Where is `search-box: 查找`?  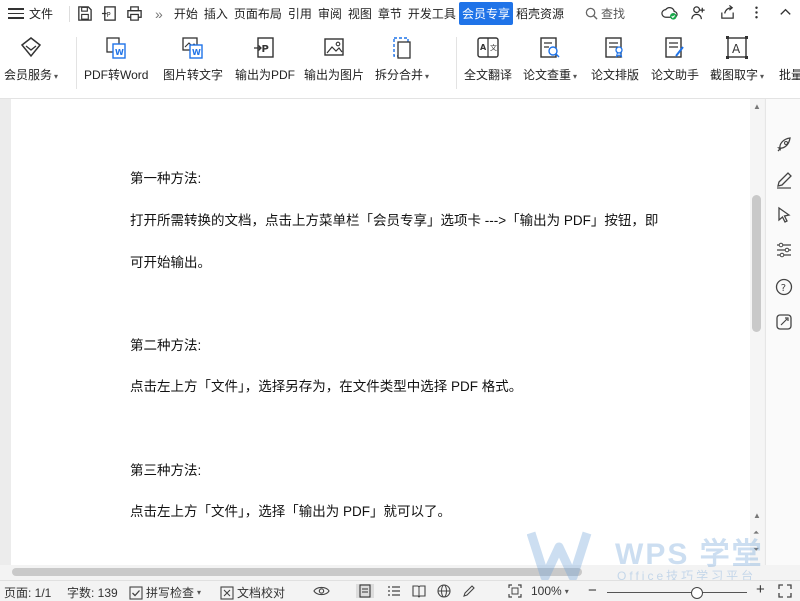
search-box: 查找 is located at coordinates (605, 13).